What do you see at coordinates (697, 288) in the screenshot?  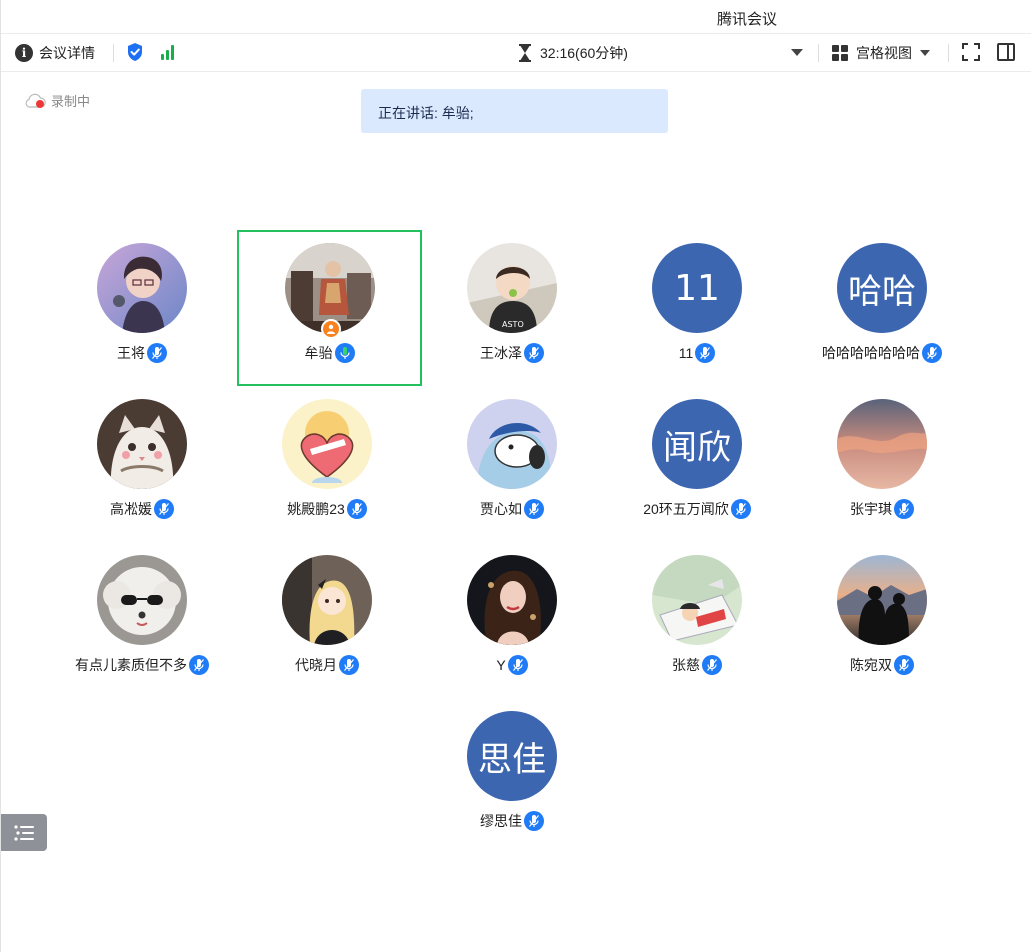 I see `participant-avatar-initials: 11` at bounding box center [697, 288].